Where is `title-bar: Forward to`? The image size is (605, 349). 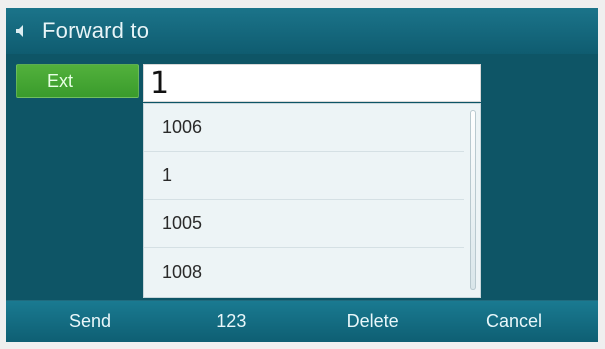
title-bar: Forward to is located at coordinates (302, 31).